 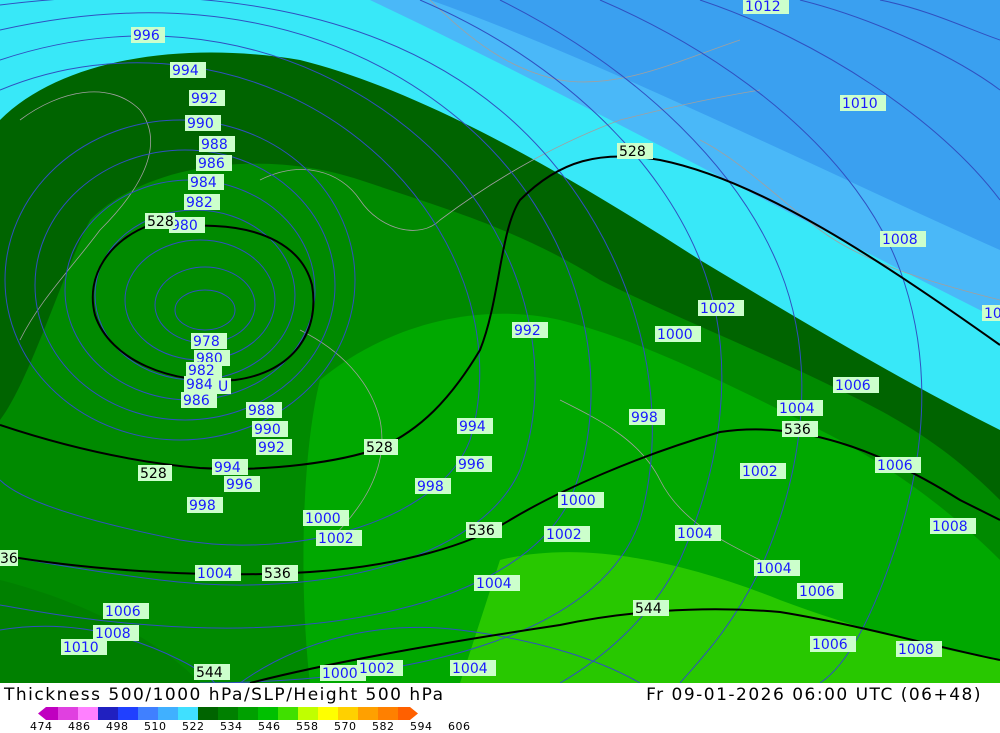 I want to click on svg-text: 1008, so click(x=900, y=240).